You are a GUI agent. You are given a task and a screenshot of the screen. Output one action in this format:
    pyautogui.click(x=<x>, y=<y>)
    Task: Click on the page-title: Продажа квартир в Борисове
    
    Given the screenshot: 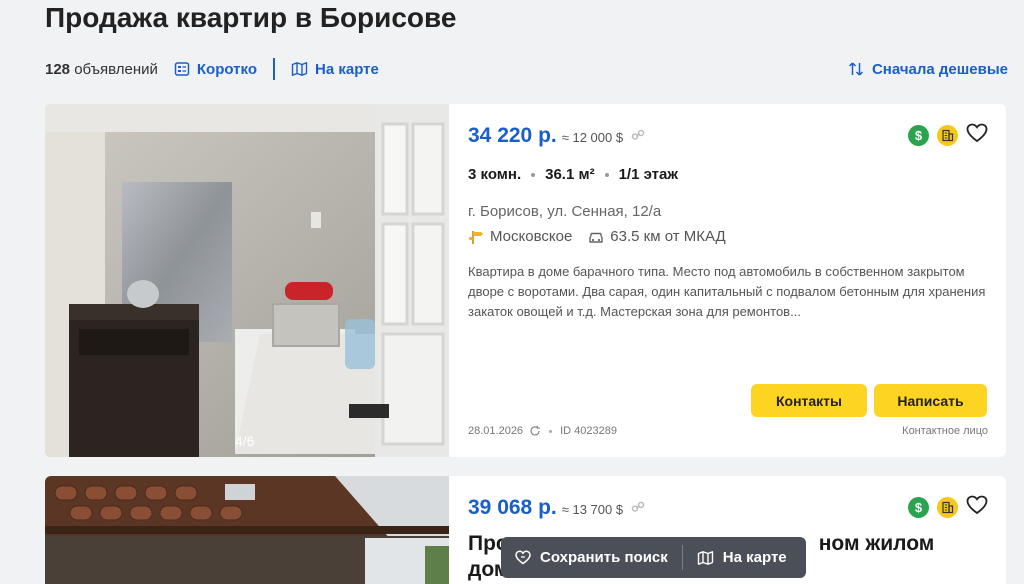 What is the action you would take?
    pyautogui.click(x=251, y=17)
    